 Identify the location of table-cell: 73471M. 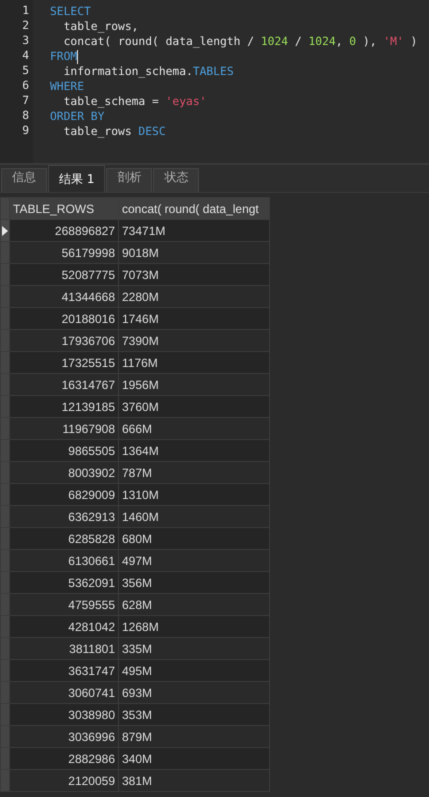
(194, 231).